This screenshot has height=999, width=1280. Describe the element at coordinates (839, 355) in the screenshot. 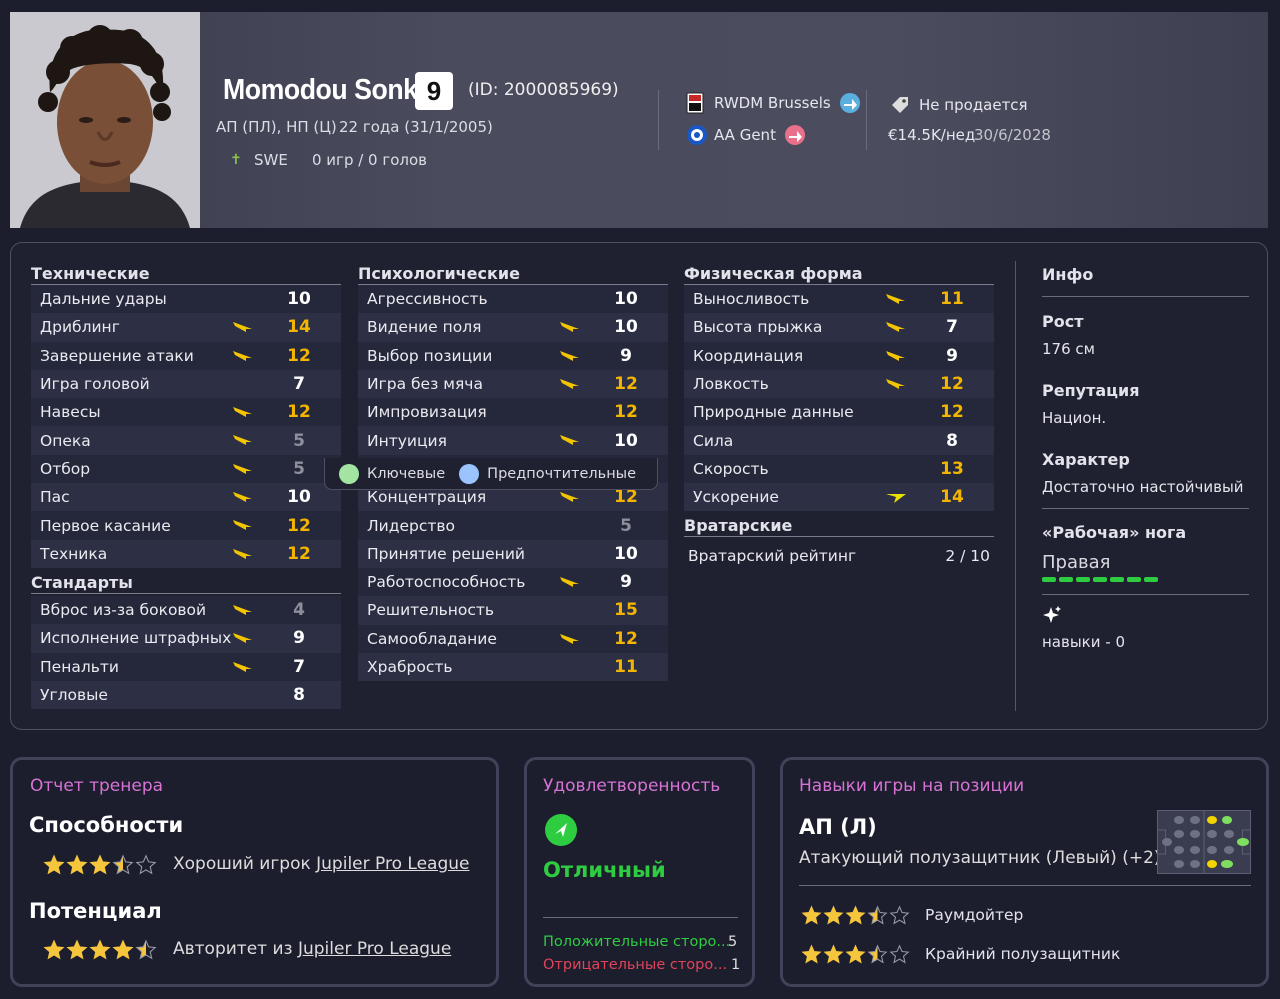

I see `attribute-row: Координация 9` at that location.